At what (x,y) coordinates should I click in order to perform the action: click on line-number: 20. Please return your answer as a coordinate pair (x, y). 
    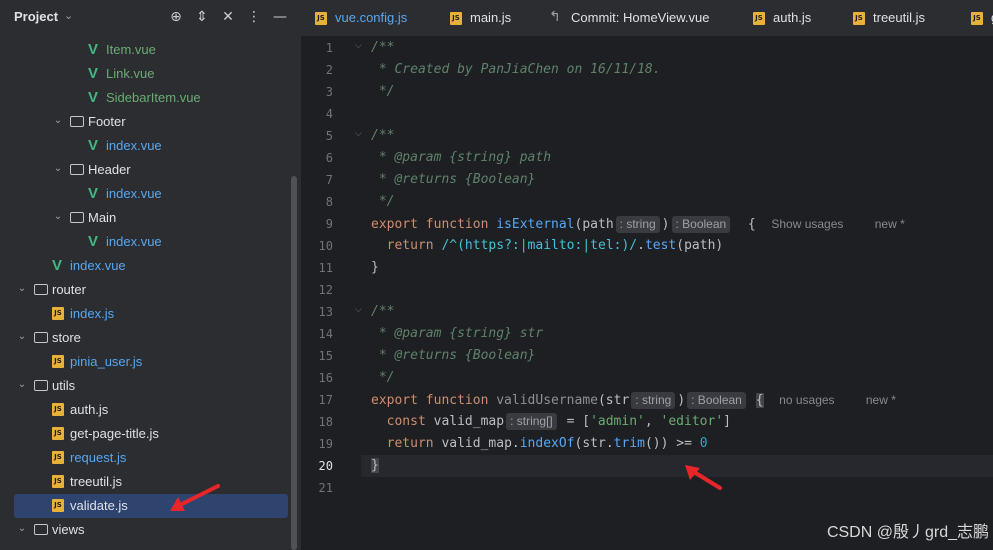
    Looking at the image, I should click on (325, 466).